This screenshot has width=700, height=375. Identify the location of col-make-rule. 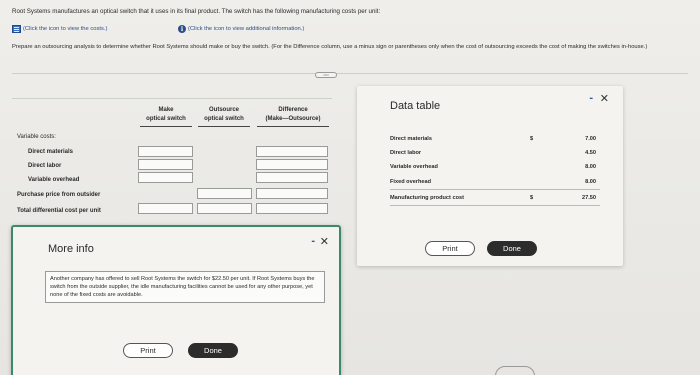
(166, 126).